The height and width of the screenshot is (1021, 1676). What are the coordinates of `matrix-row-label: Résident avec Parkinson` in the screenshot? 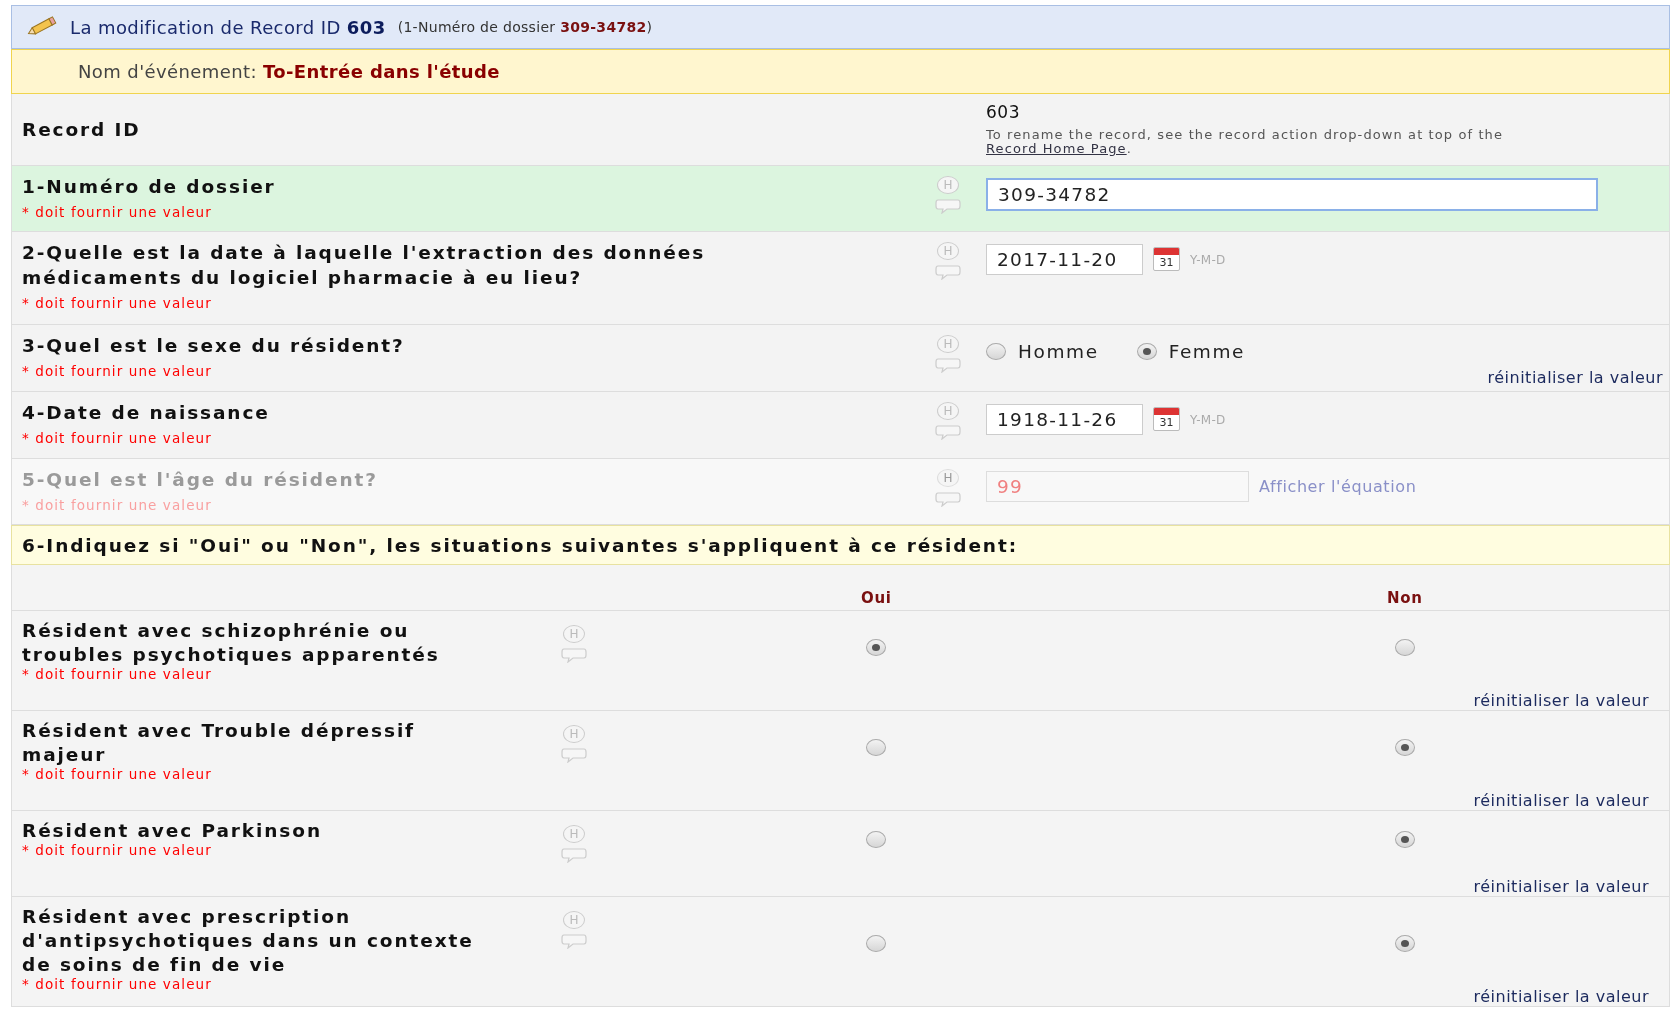 It's located at (172, 831).